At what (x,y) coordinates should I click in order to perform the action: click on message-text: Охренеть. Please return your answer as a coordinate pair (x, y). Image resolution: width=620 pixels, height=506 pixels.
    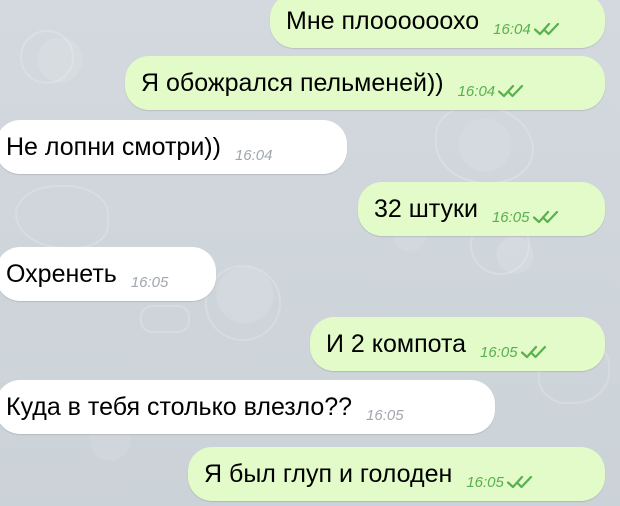
    Looking at the image, I should click on (61, 273).